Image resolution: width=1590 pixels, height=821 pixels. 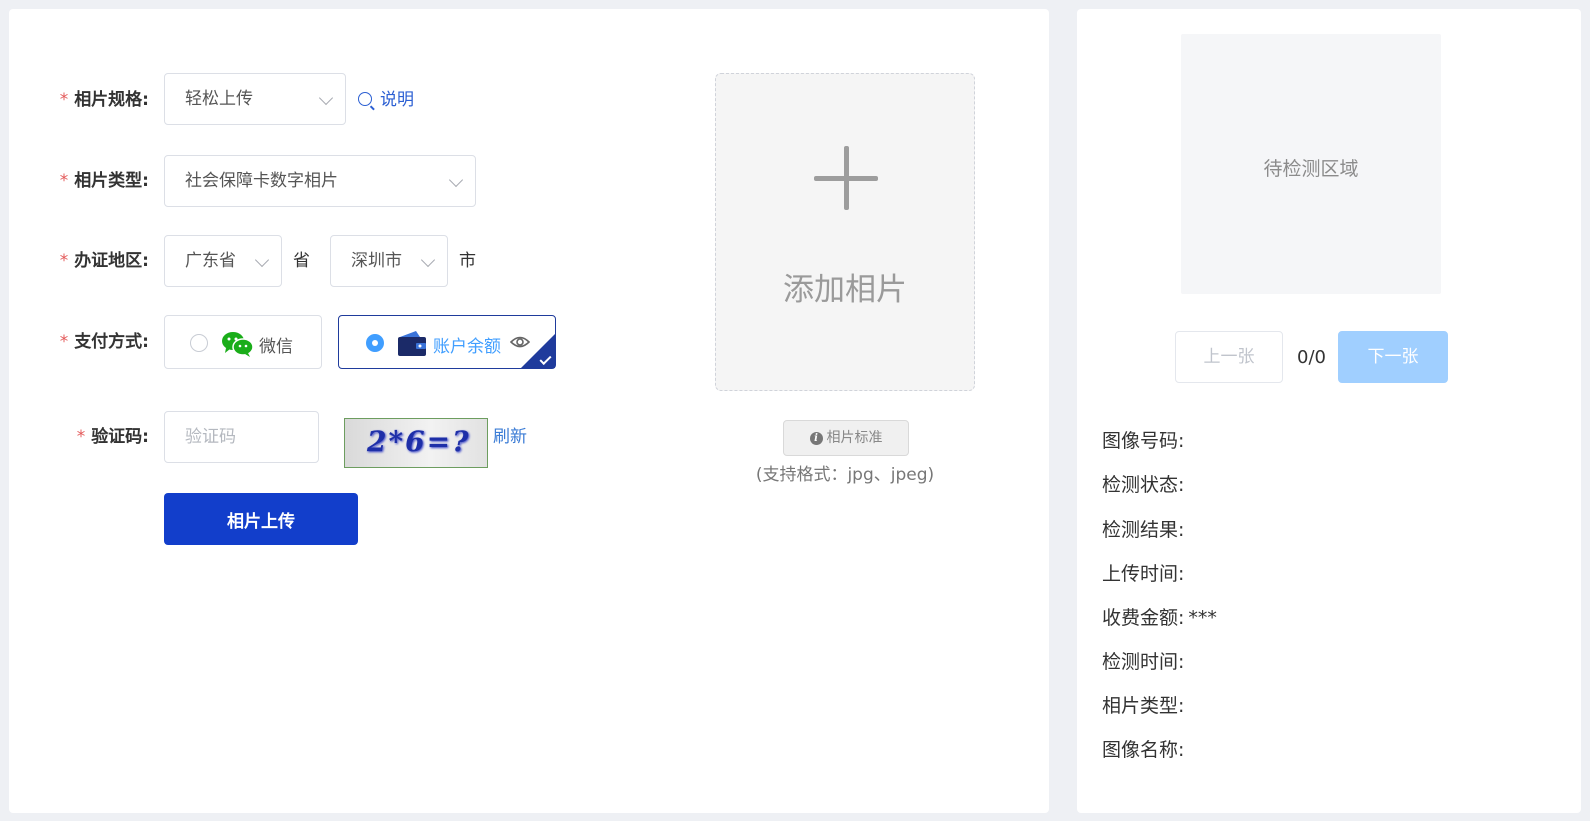 I want to click on info-icon: i, so click(x=816, y=438).